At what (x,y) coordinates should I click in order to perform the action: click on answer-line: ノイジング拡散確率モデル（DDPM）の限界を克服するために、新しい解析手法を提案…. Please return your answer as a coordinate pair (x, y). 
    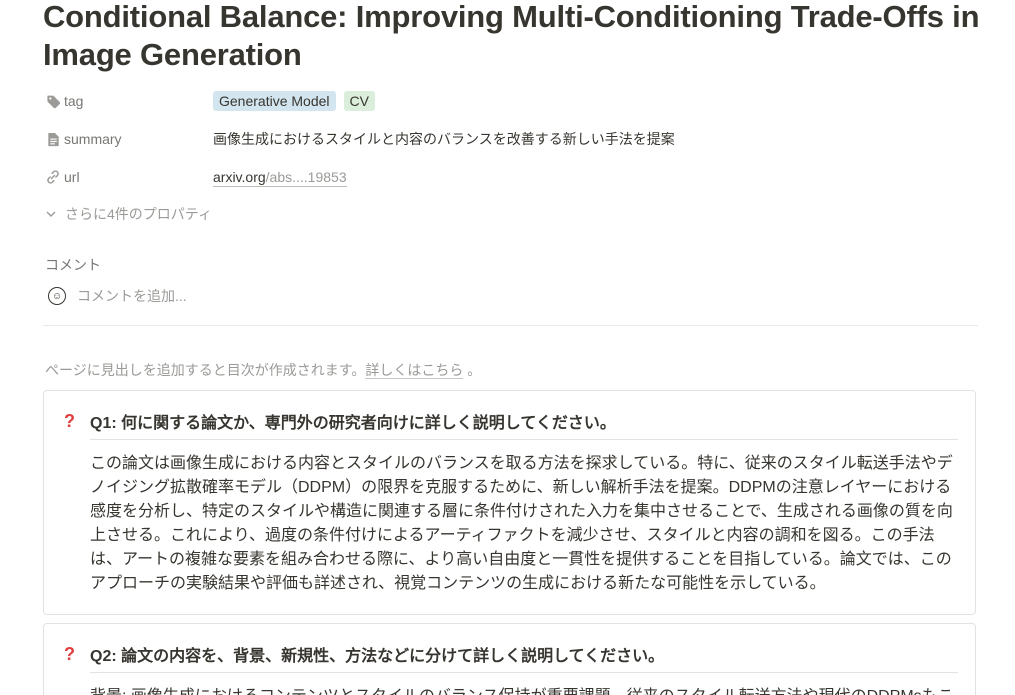
    Looking at the image, I should click on (521, 487).